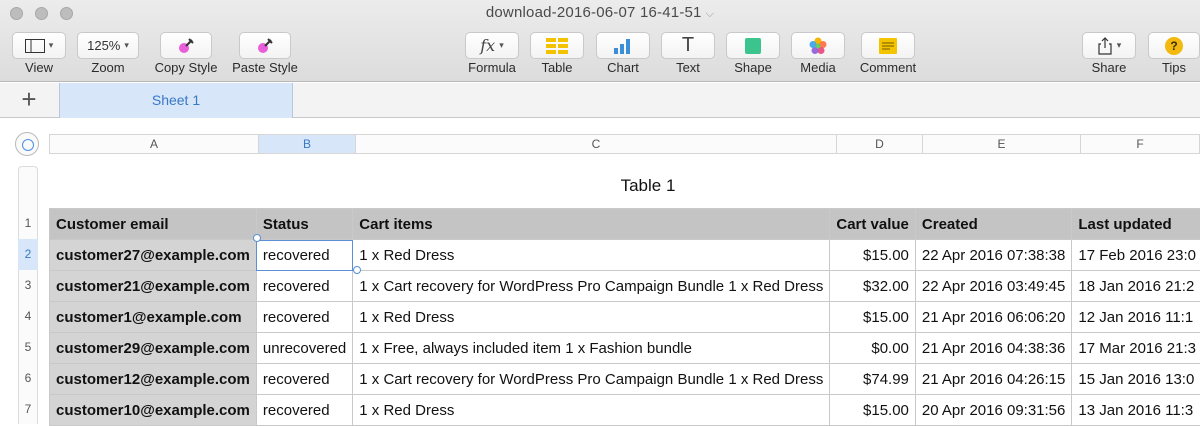 This screenshot has width=1200, height=426. Describe the element at coordinates (1140, 144) in the screenshot. I see `column-header-f: F` at that location.